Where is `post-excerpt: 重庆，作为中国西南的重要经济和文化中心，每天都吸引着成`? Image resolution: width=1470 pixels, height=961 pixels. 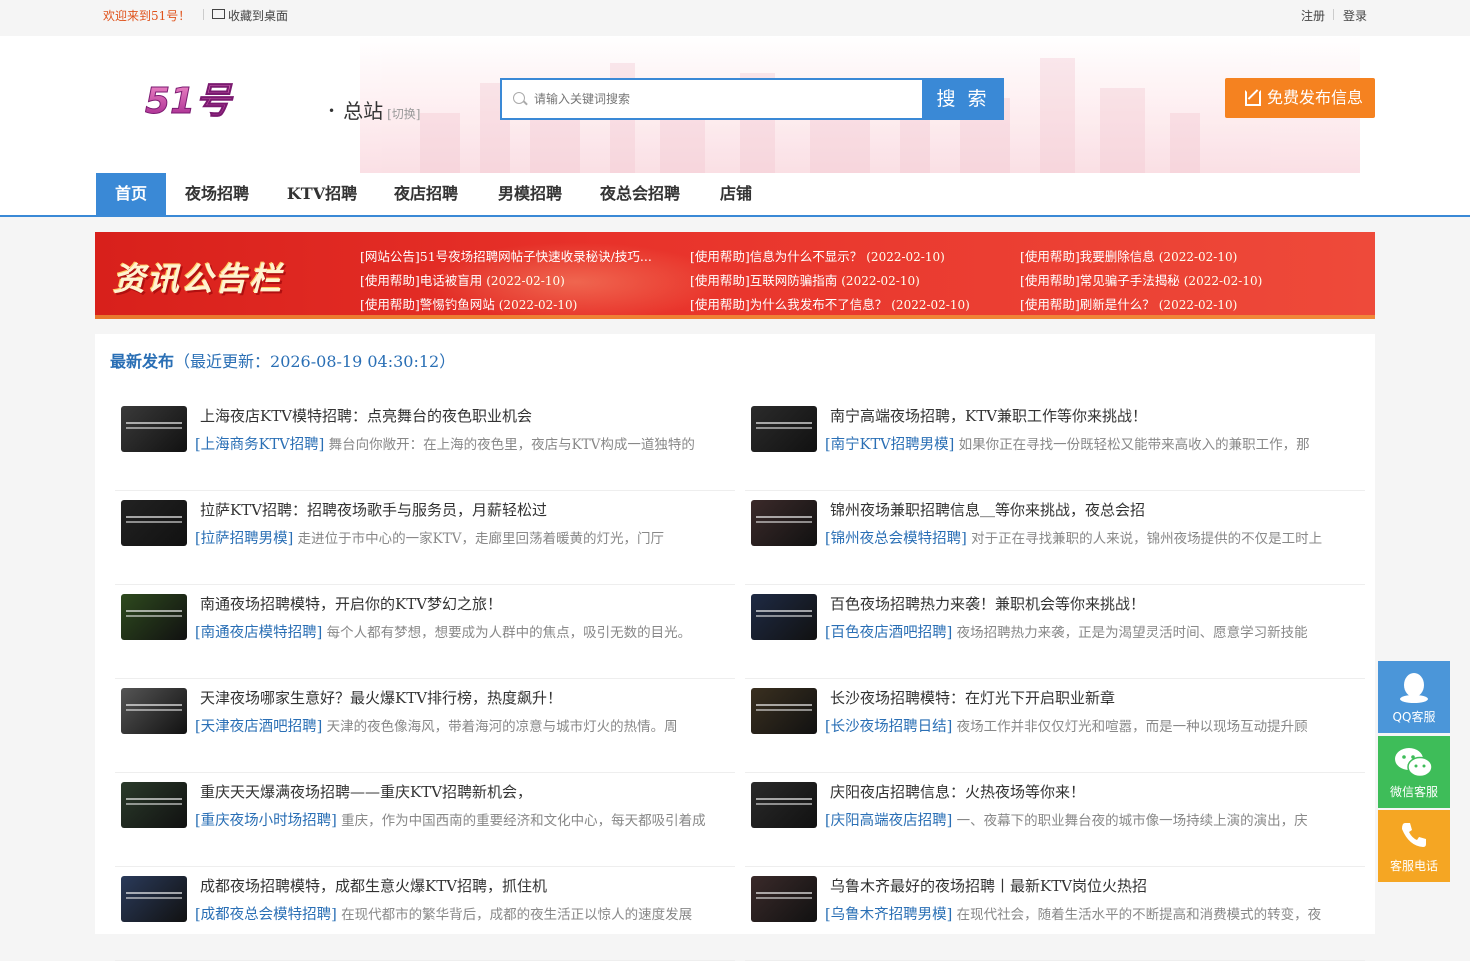 post-excerpt: 重庆，作为中国西南的重要经济和文化中心，每天都吸引着成 is located at coordinates (521, 821).